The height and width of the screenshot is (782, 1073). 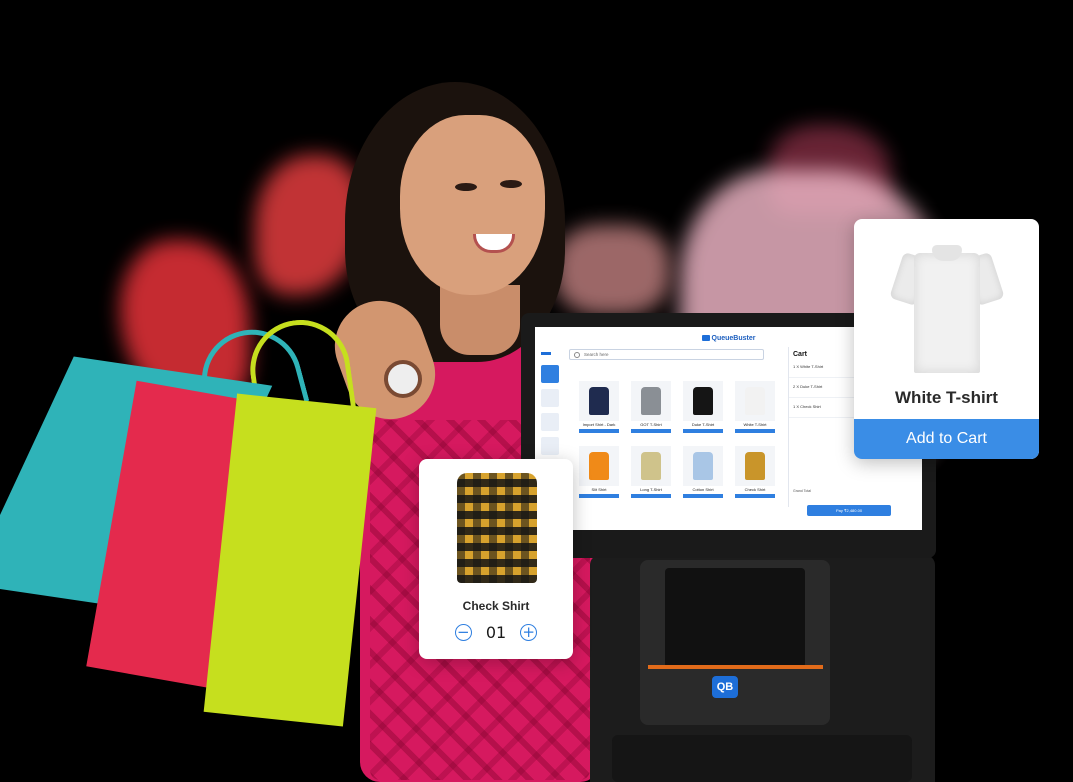 I want to click on quantity-value: 01, so click(x=496, y=632).